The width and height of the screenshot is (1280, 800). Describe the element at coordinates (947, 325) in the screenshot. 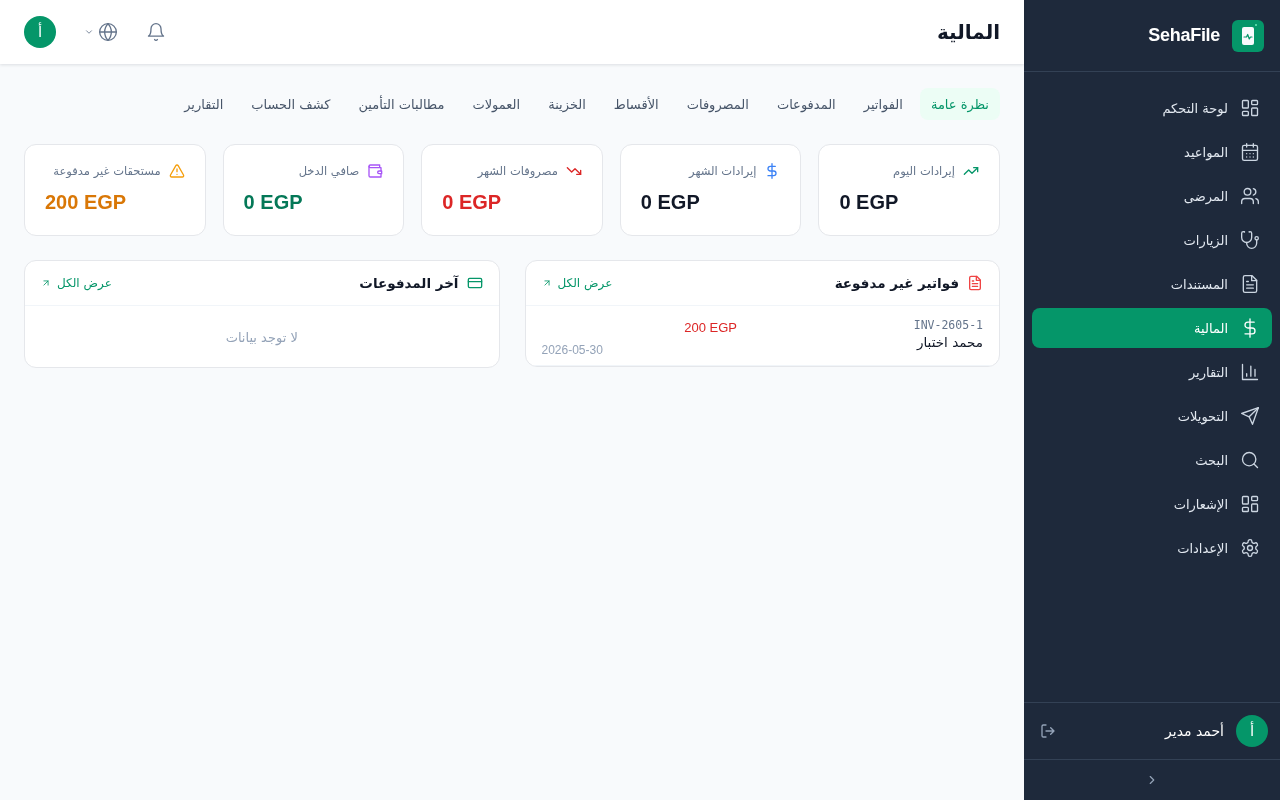

I see `invoice-number: INV-2605-1` at that location.